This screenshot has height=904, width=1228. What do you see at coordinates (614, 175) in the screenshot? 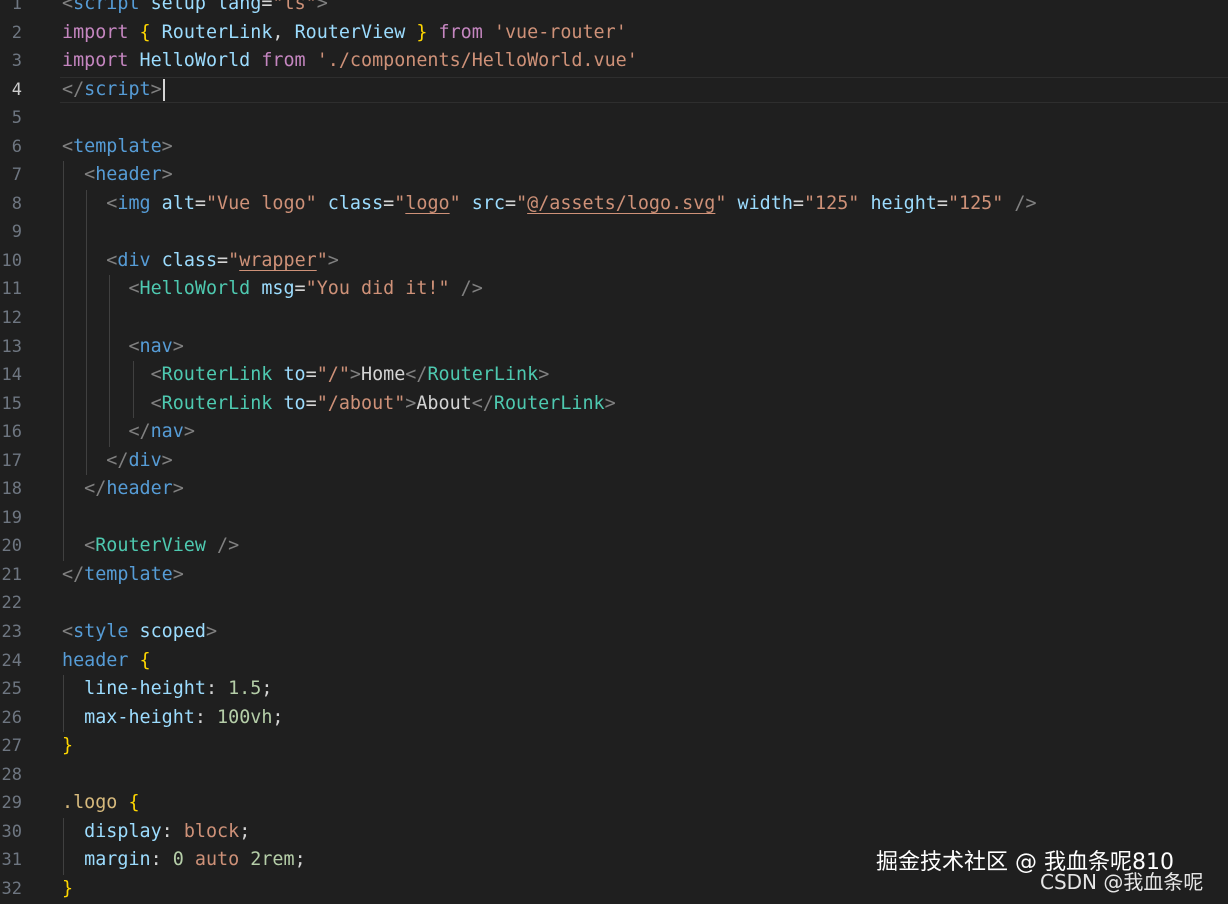
I see `code-line: 7 <header>` at bounding box center [614, 175].